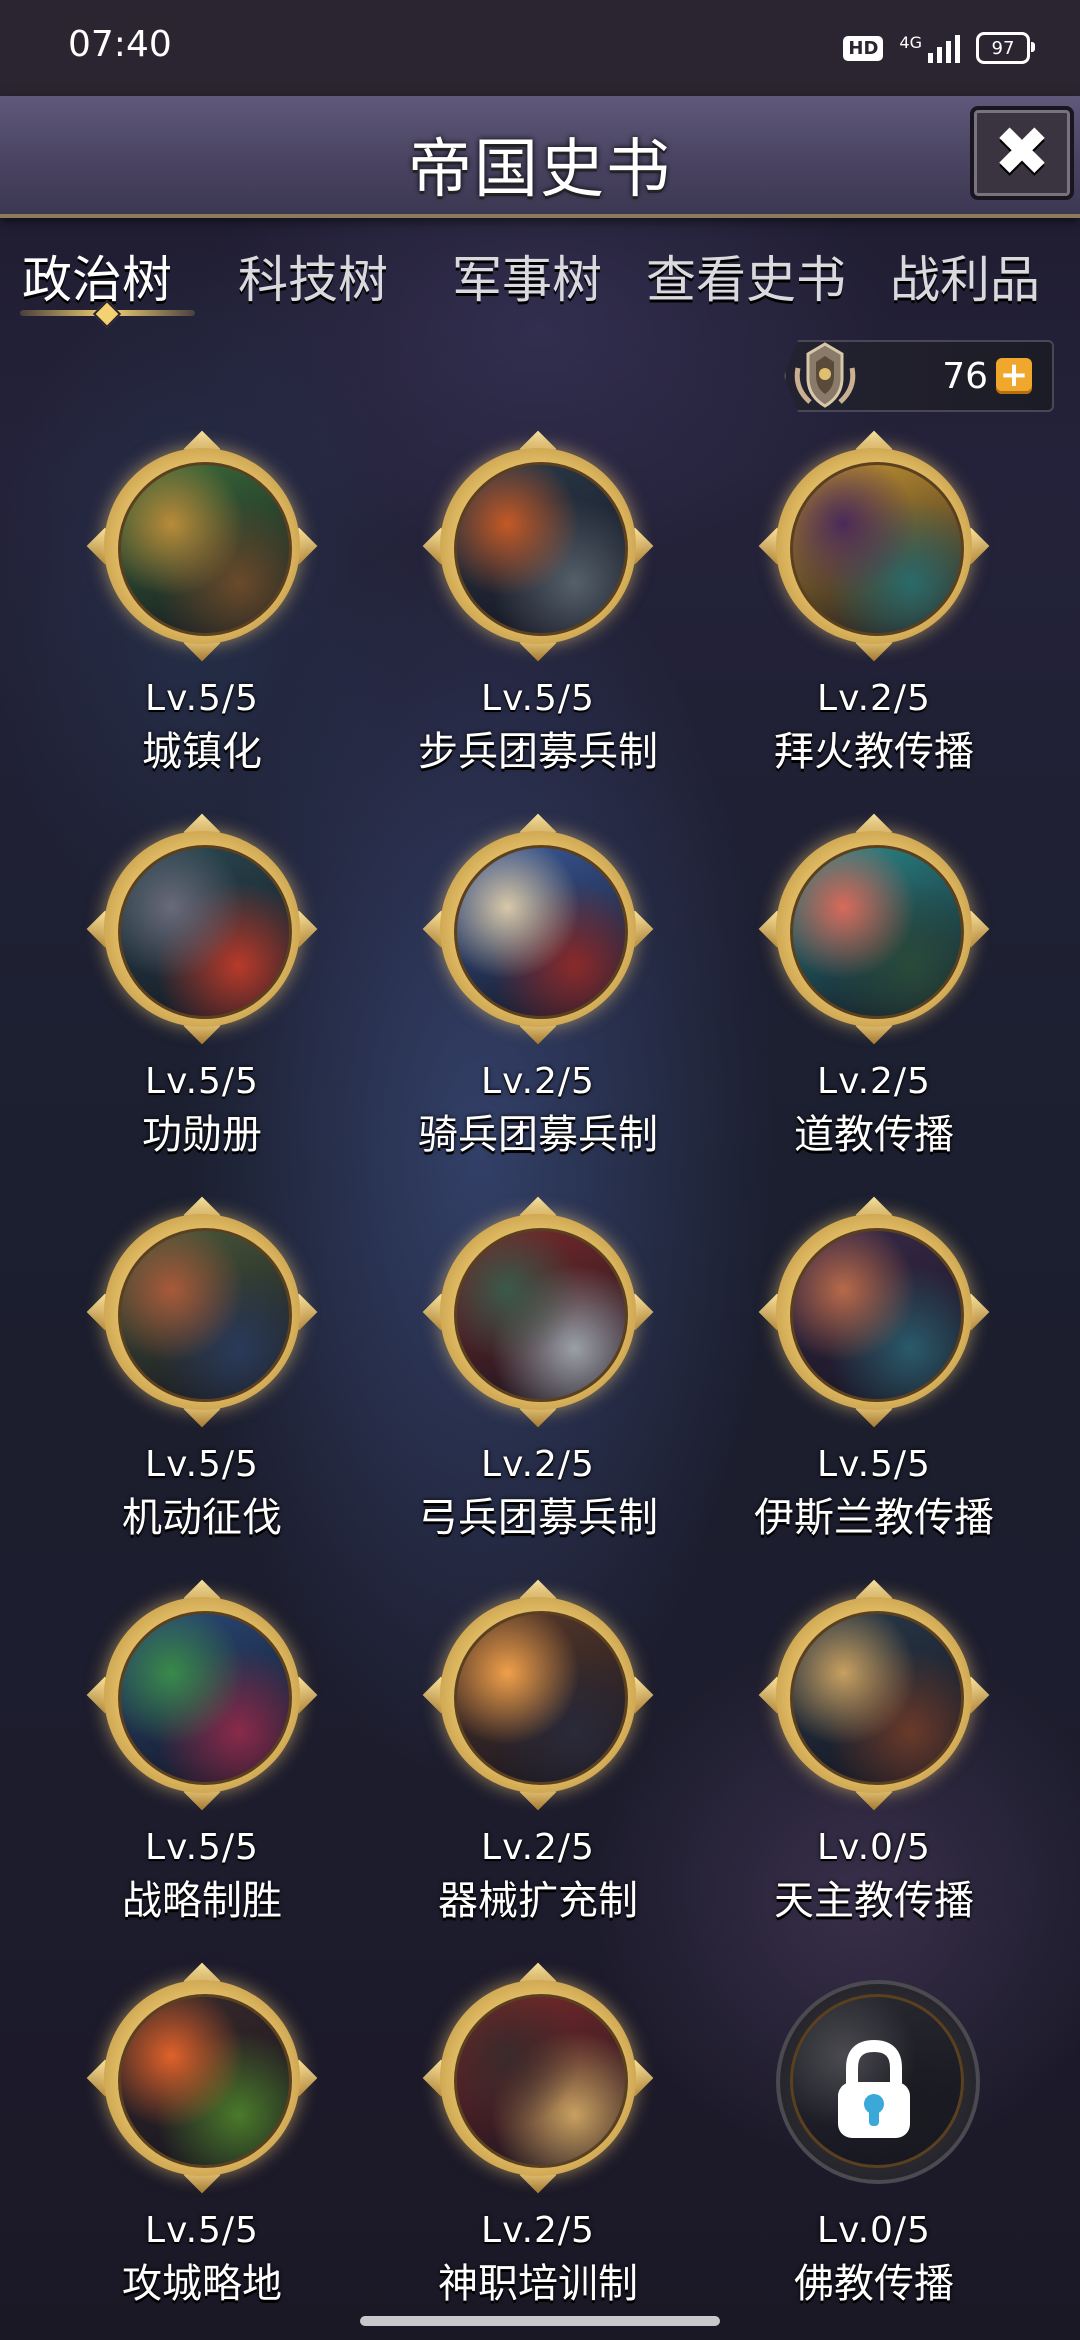 This screenshot has width=1080, height=2340. What do you see at coordinates (540, 170) in the screenshot?
I see `page-title: 帝国史书` at bounding box center [540, 170].